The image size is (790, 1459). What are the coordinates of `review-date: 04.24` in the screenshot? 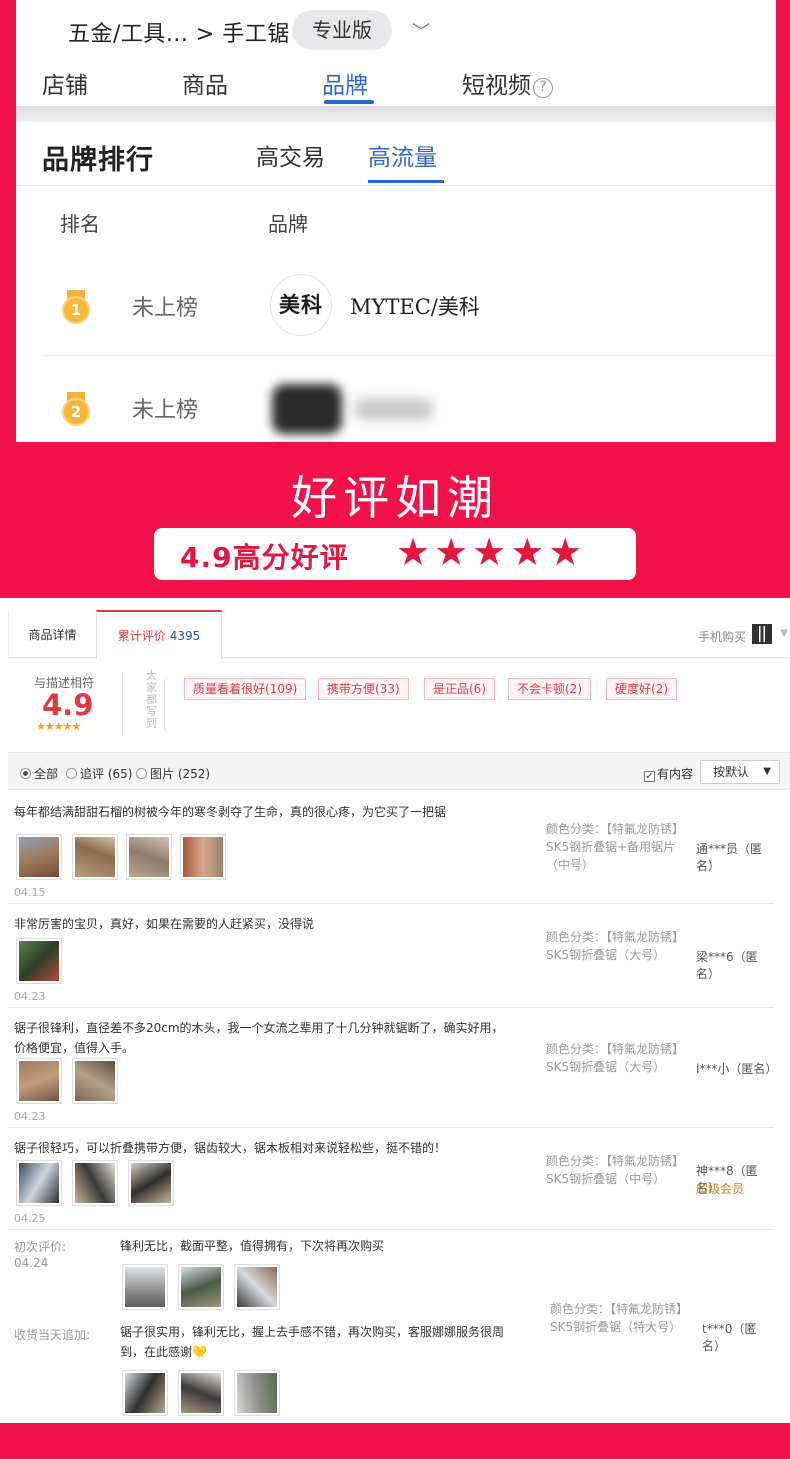 It's located at (31, 1263).